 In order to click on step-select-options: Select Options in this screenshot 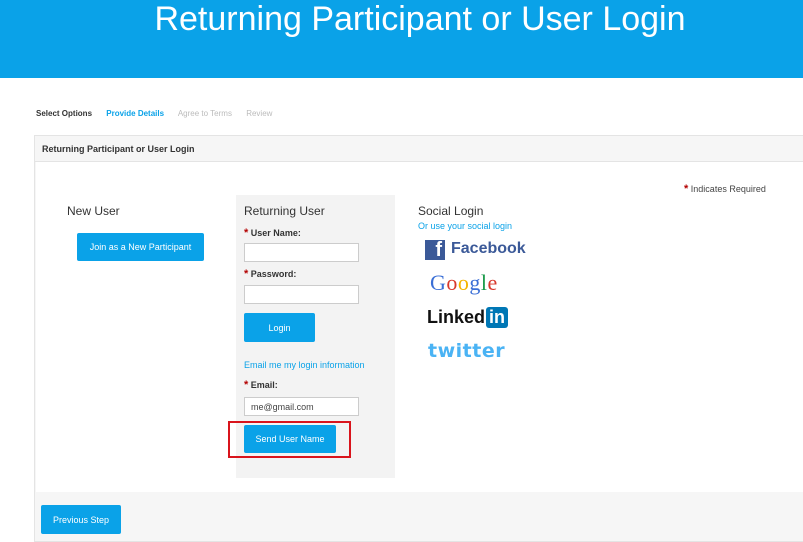, I will do `click(64, 113)`.